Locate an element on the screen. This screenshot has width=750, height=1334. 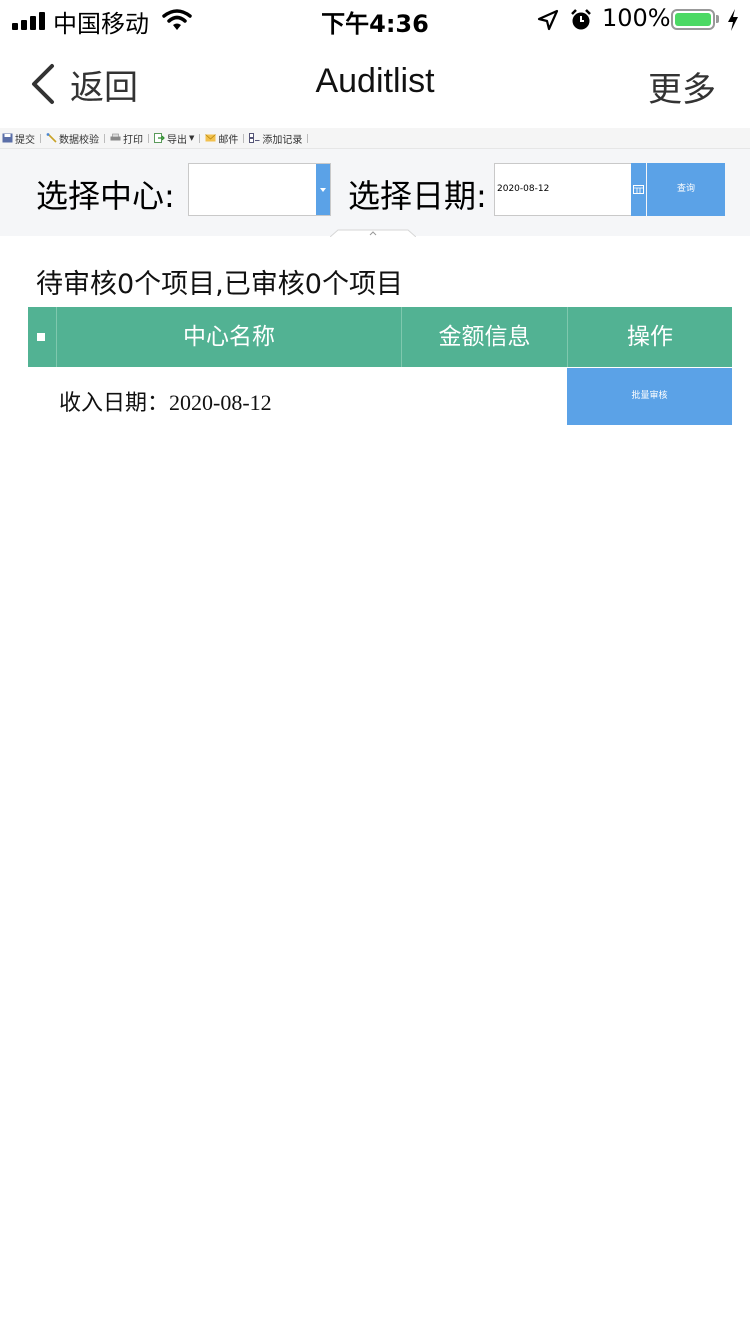
add-record-button: 添加记录 is located at coordinates (275, 138).